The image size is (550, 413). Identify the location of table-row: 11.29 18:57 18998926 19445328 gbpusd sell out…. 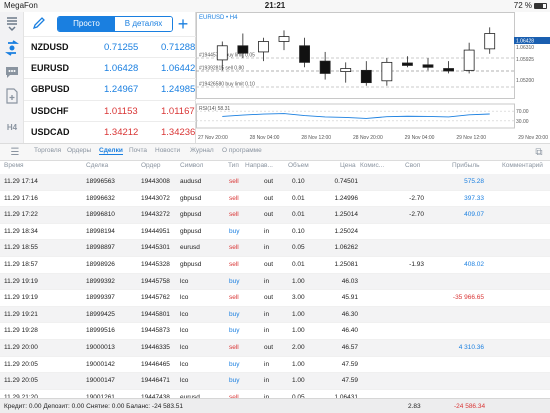
(275, 265).